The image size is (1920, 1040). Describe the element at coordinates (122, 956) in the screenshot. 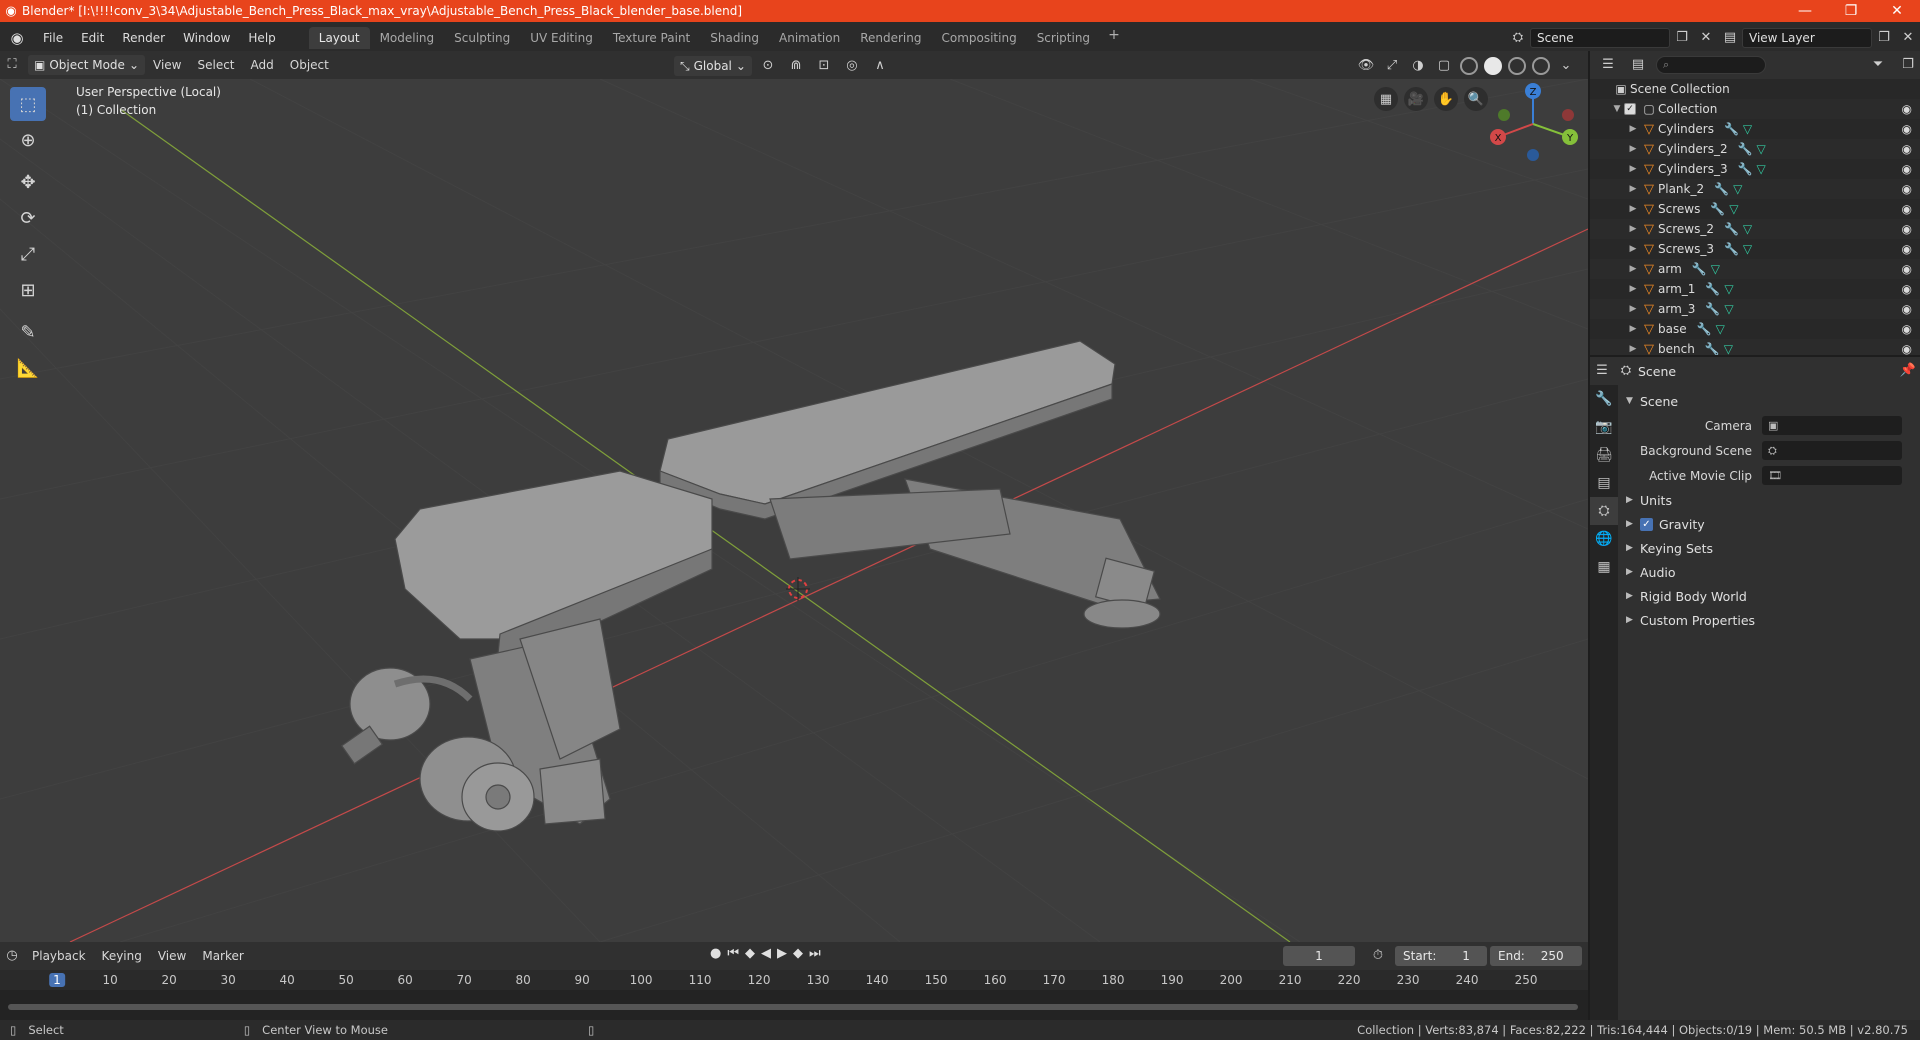

I see `menu-keying: Keying` at that location.